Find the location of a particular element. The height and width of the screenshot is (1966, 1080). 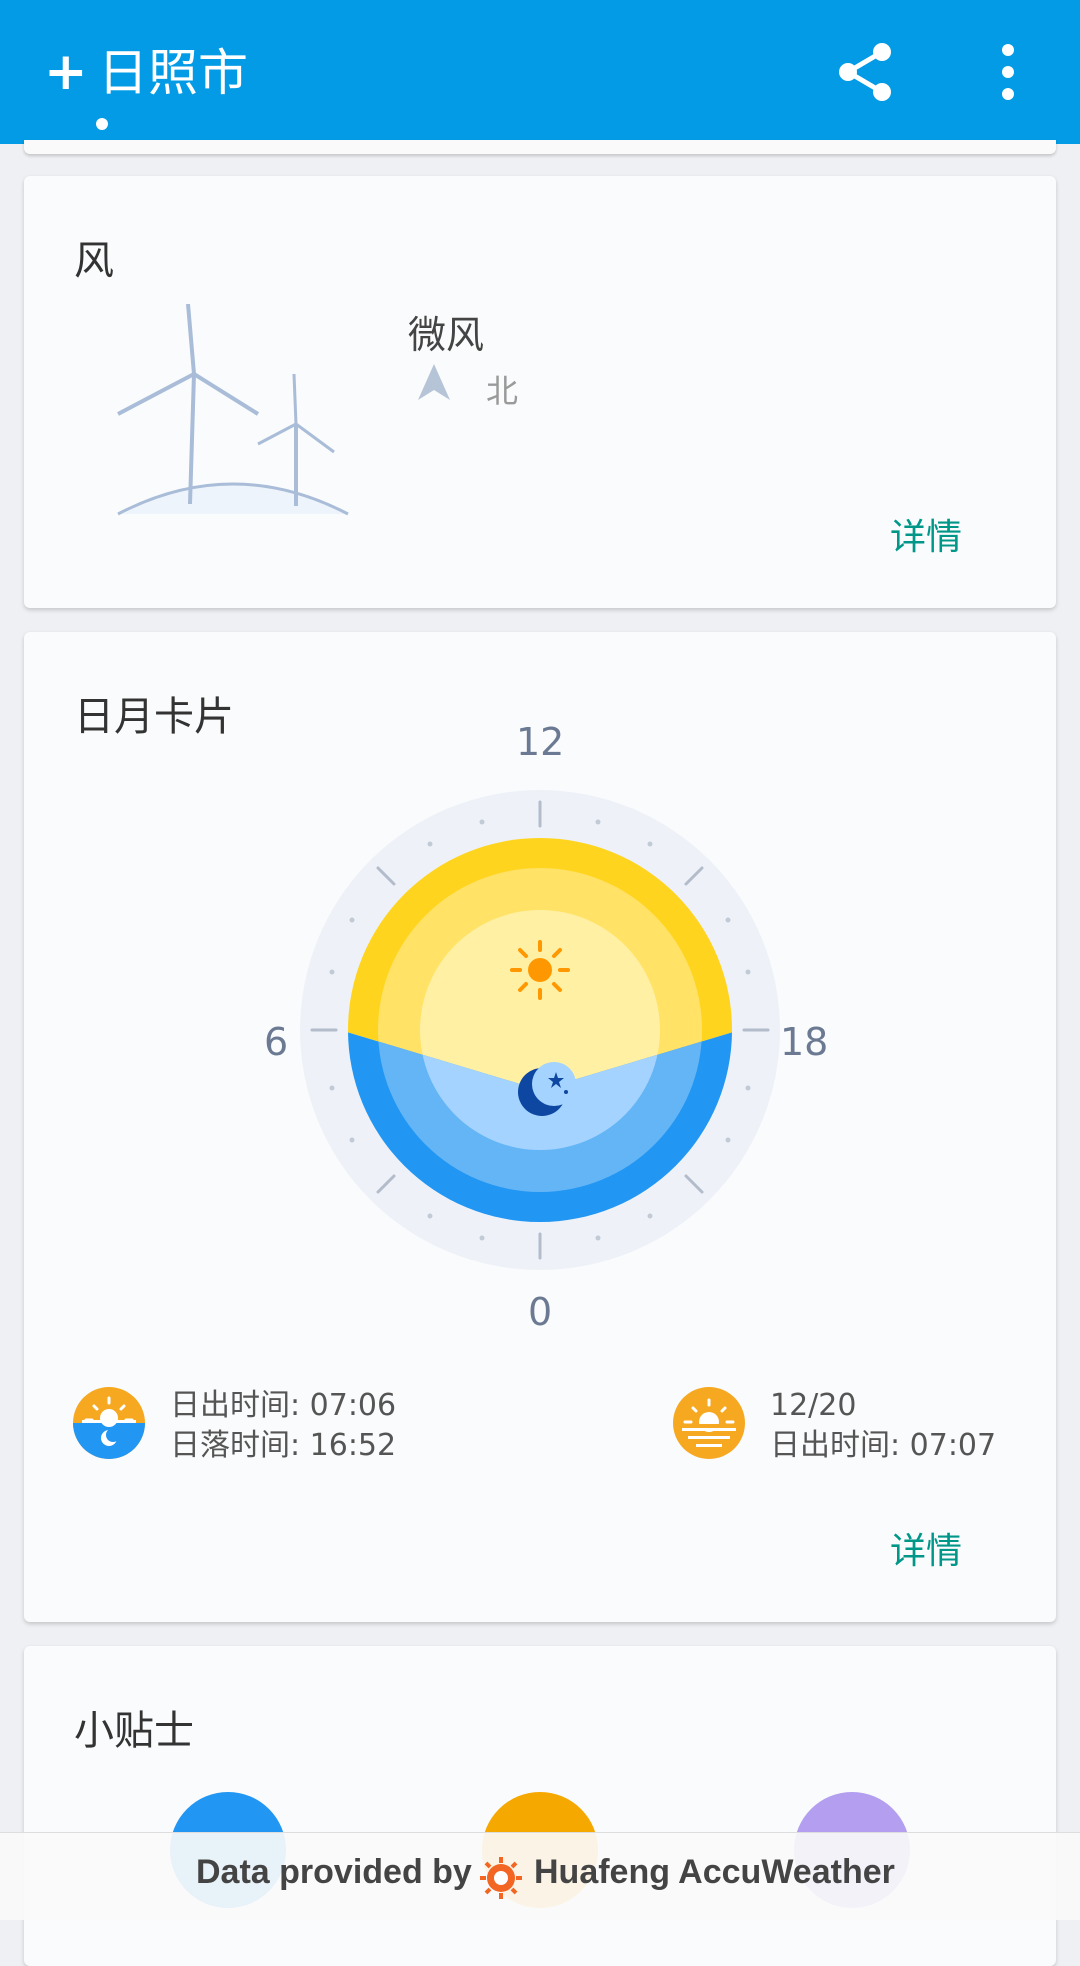

wind-direction: 北 is located at coordinates (502, 391).